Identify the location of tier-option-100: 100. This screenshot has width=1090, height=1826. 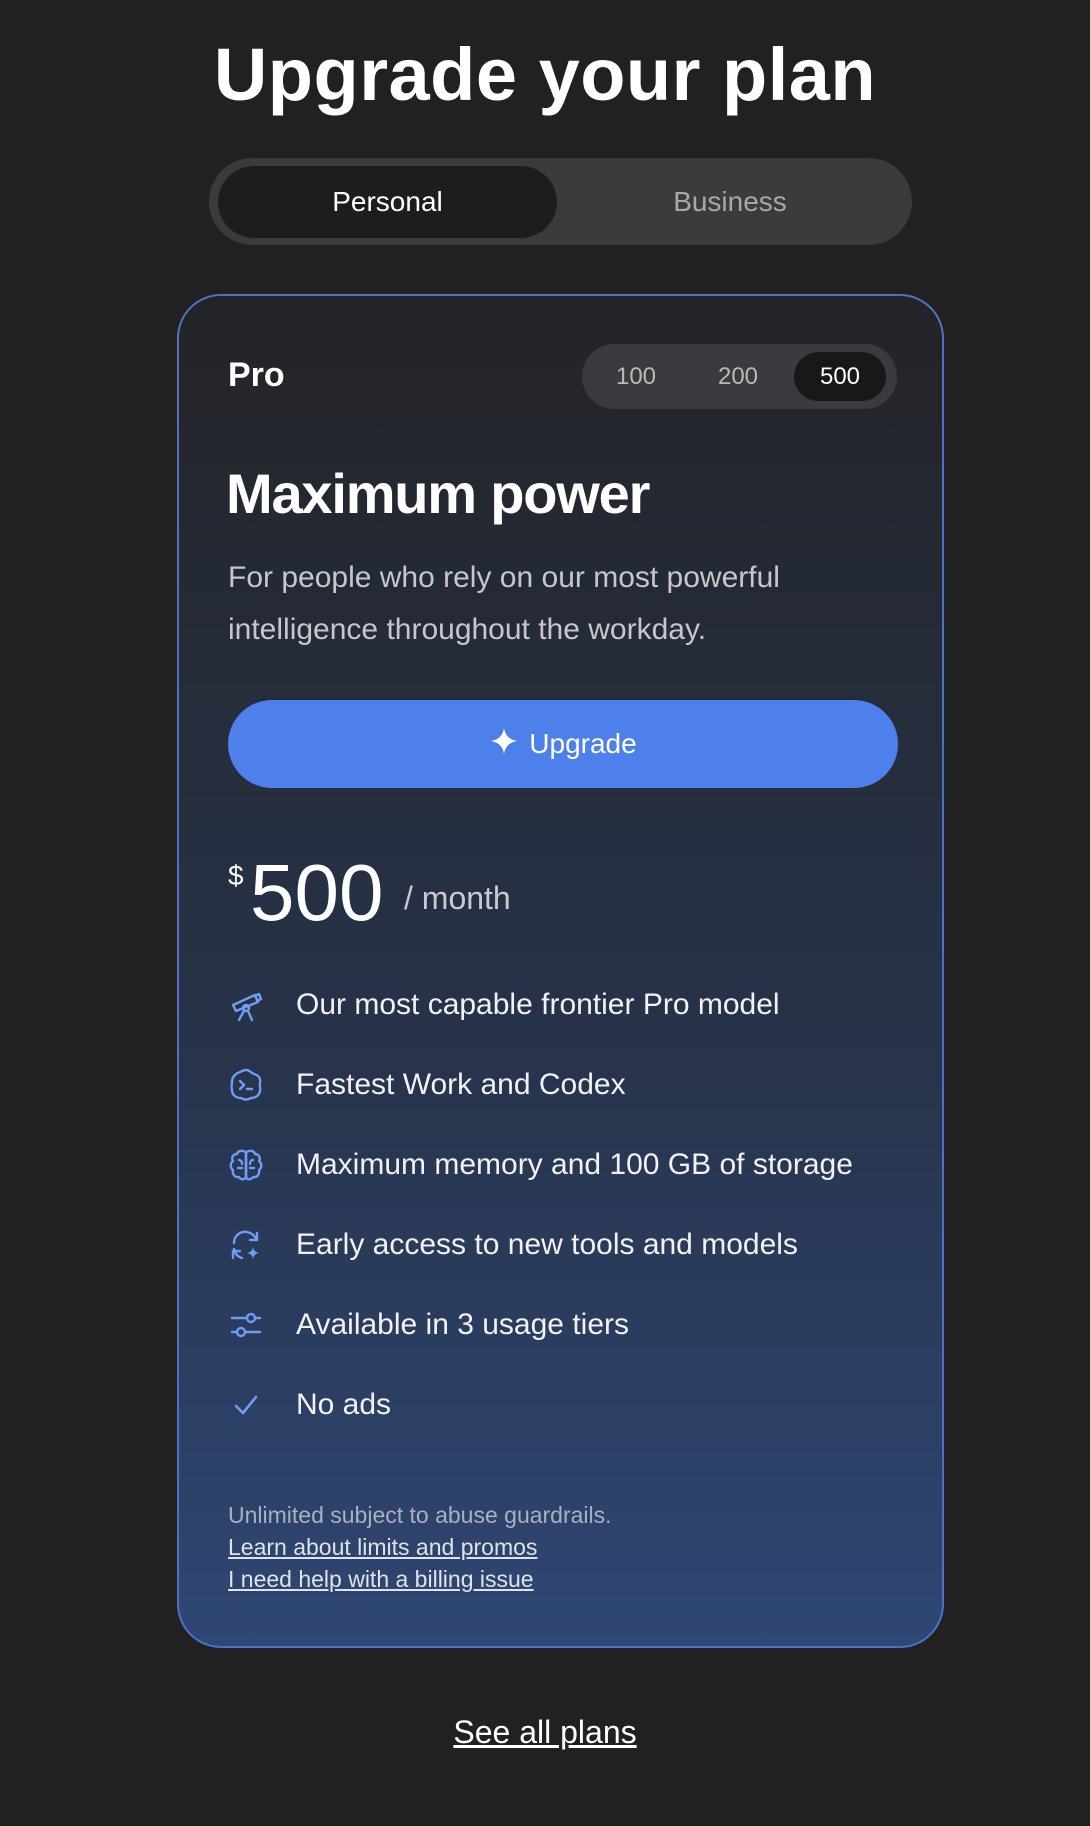
(636, 376).